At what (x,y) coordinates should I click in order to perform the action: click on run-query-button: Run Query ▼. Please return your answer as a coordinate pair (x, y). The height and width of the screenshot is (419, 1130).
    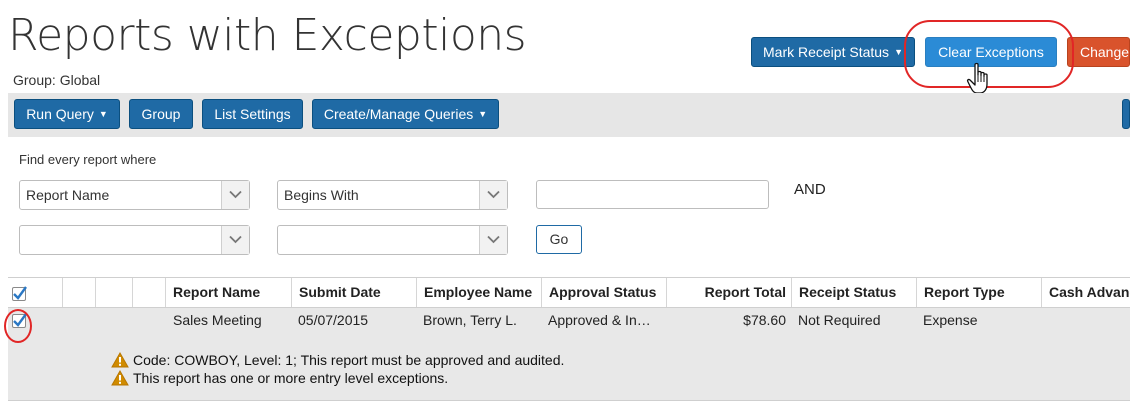
    Looking at the image, I should click on (67, 114).